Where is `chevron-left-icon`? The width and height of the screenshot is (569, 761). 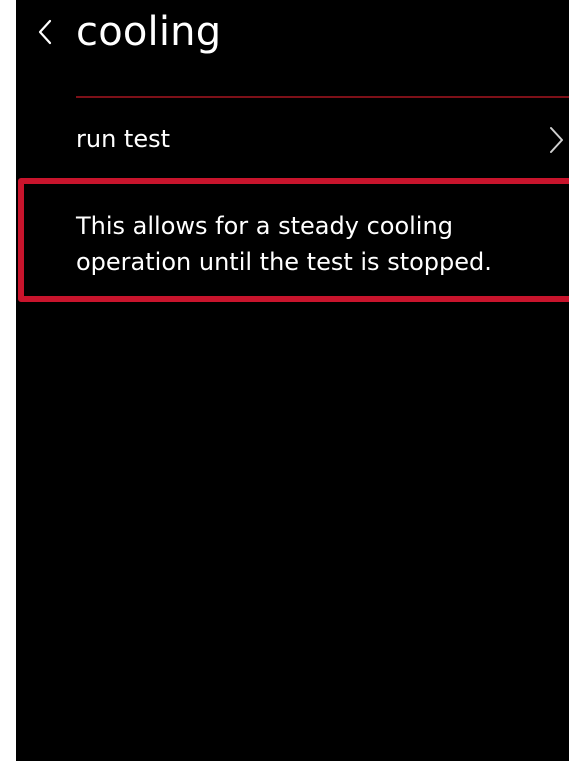 chevron-left-icon is located at coordinates (45, 32).